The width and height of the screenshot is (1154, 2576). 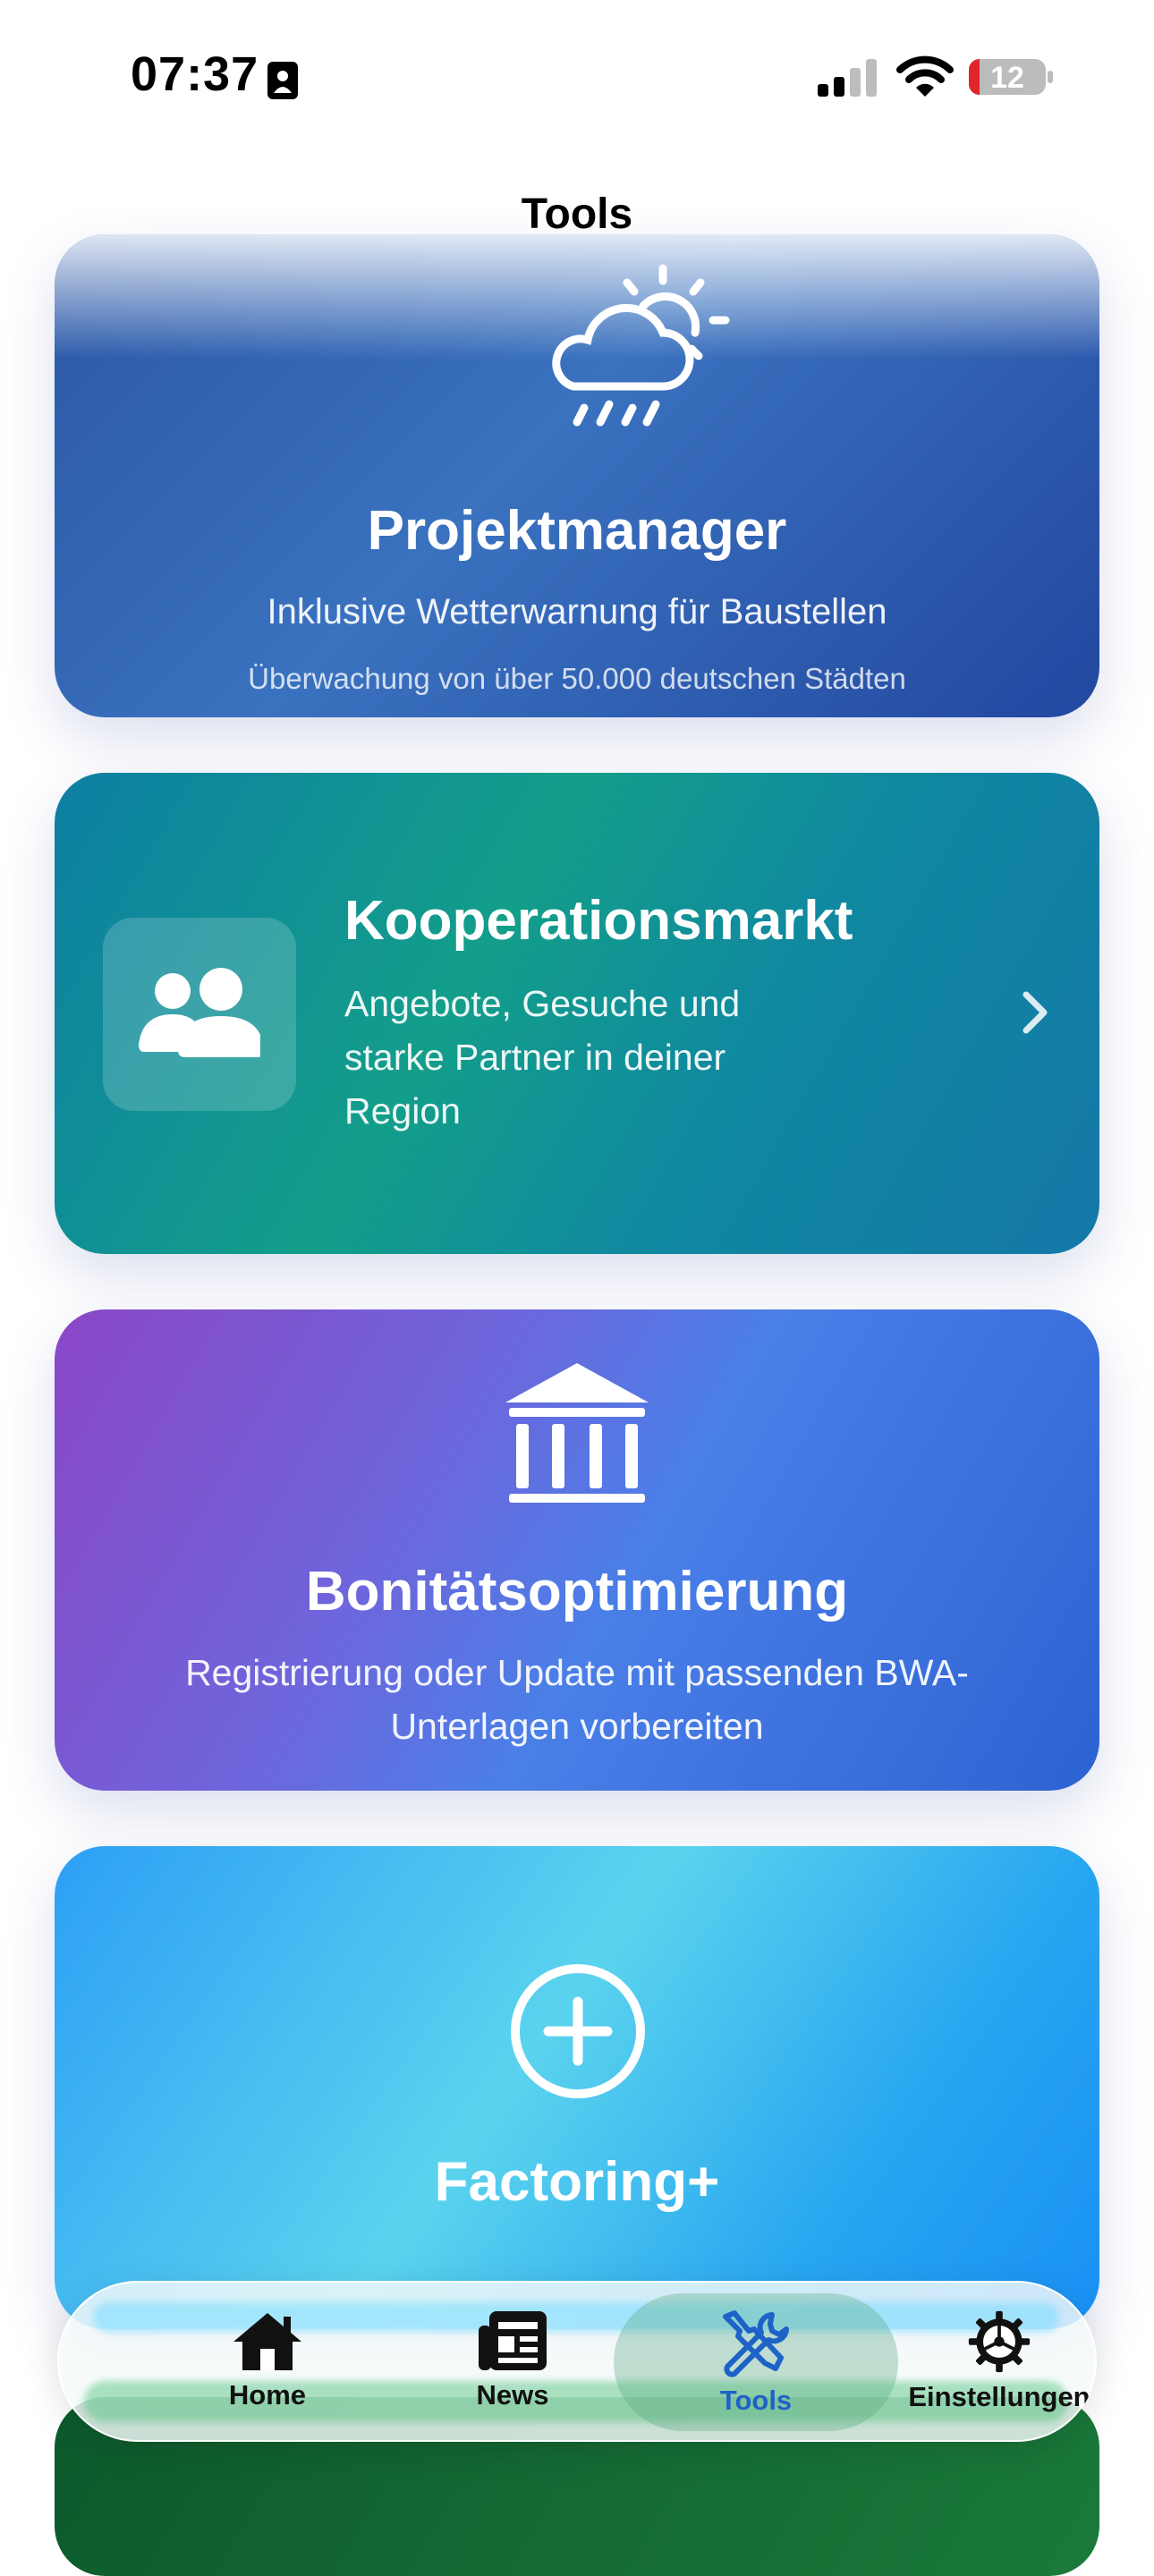 What do you see at coordinates (267, 2341) in the screenshot?
I see `house-icon` at bounding box center [267, 2341].